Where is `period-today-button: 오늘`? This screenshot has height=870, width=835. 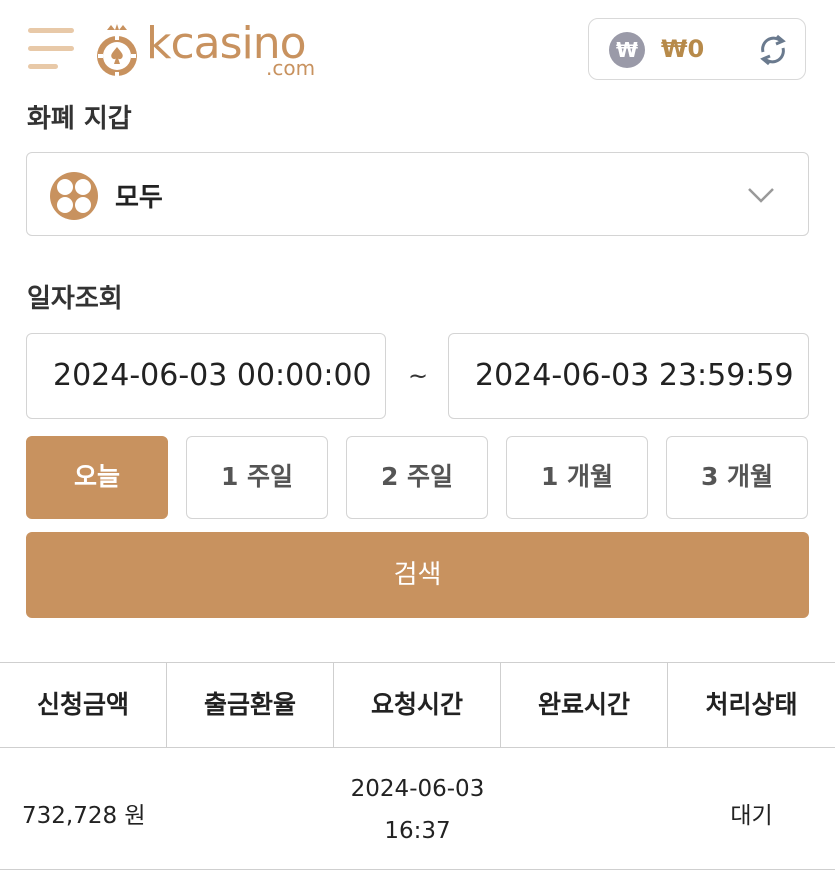
period-today-button: 오늘 is located at coordinates (97, 477).